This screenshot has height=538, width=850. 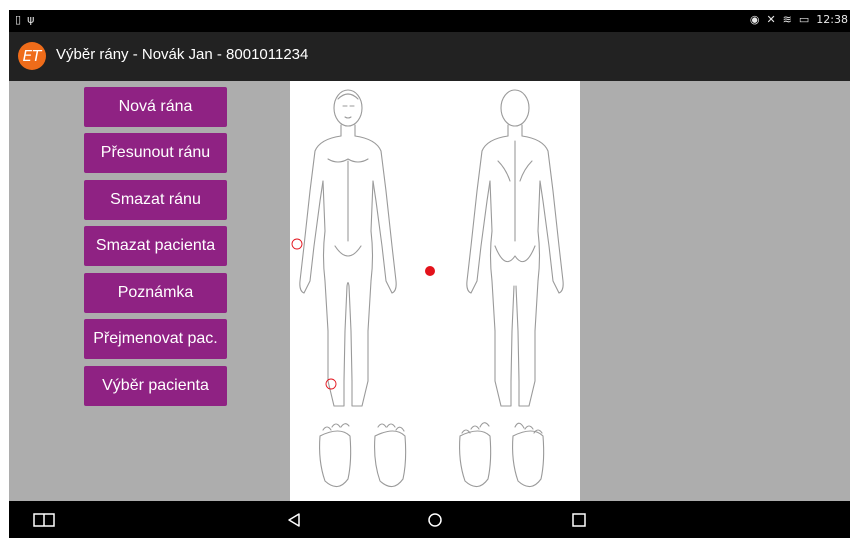 I want to click on select-patient-button: Výběr pacienta, so click(x=155, y=386).